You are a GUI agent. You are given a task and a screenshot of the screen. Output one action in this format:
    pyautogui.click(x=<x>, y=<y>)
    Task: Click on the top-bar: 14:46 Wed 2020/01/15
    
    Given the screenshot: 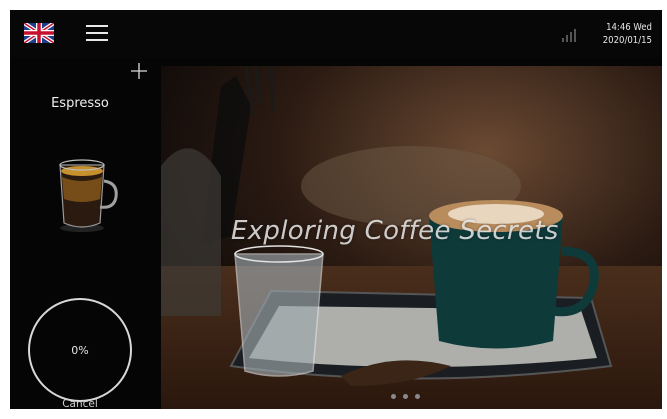 What is the action you would take?
    pyautogui.click(x=336, y=34)
    